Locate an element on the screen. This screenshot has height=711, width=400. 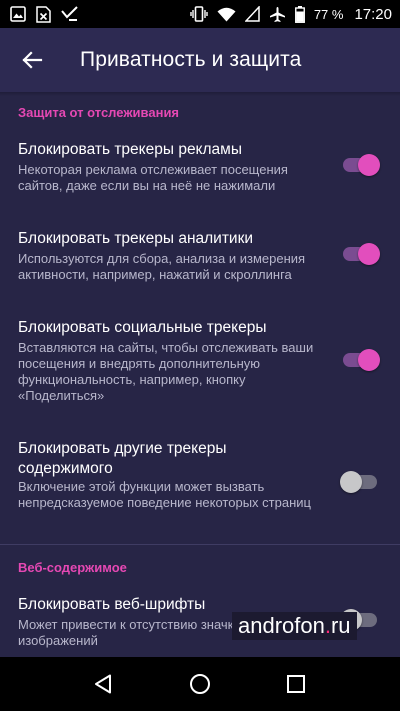
nav-recents-button is located at coordinates (296, 684).